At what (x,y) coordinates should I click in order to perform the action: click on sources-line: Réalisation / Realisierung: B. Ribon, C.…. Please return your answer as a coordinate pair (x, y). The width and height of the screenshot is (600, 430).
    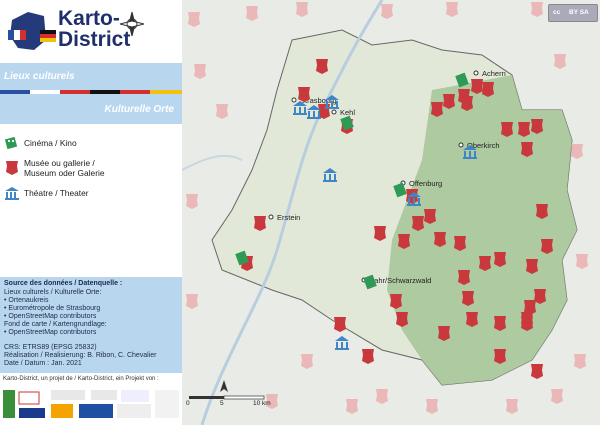
    Looking at the image, I should click on (80, 355).